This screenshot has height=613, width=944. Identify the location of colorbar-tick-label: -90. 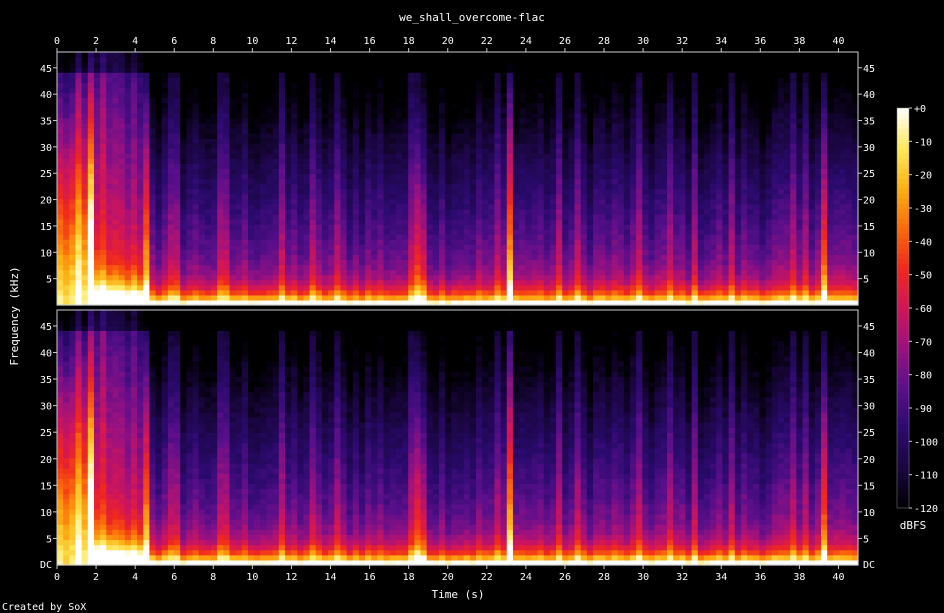
(923, 409).